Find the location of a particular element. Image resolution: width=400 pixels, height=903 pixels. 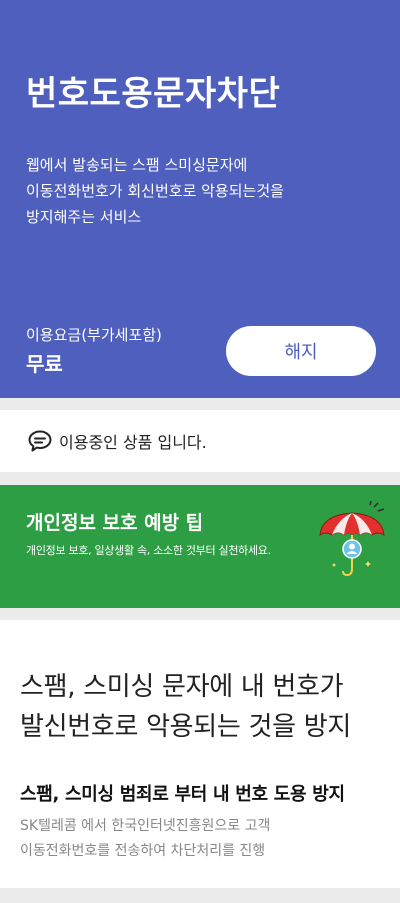

body-line: 이동전화번호를 전송하여 차단처리를 진행 is located at coordinates (143, 851).